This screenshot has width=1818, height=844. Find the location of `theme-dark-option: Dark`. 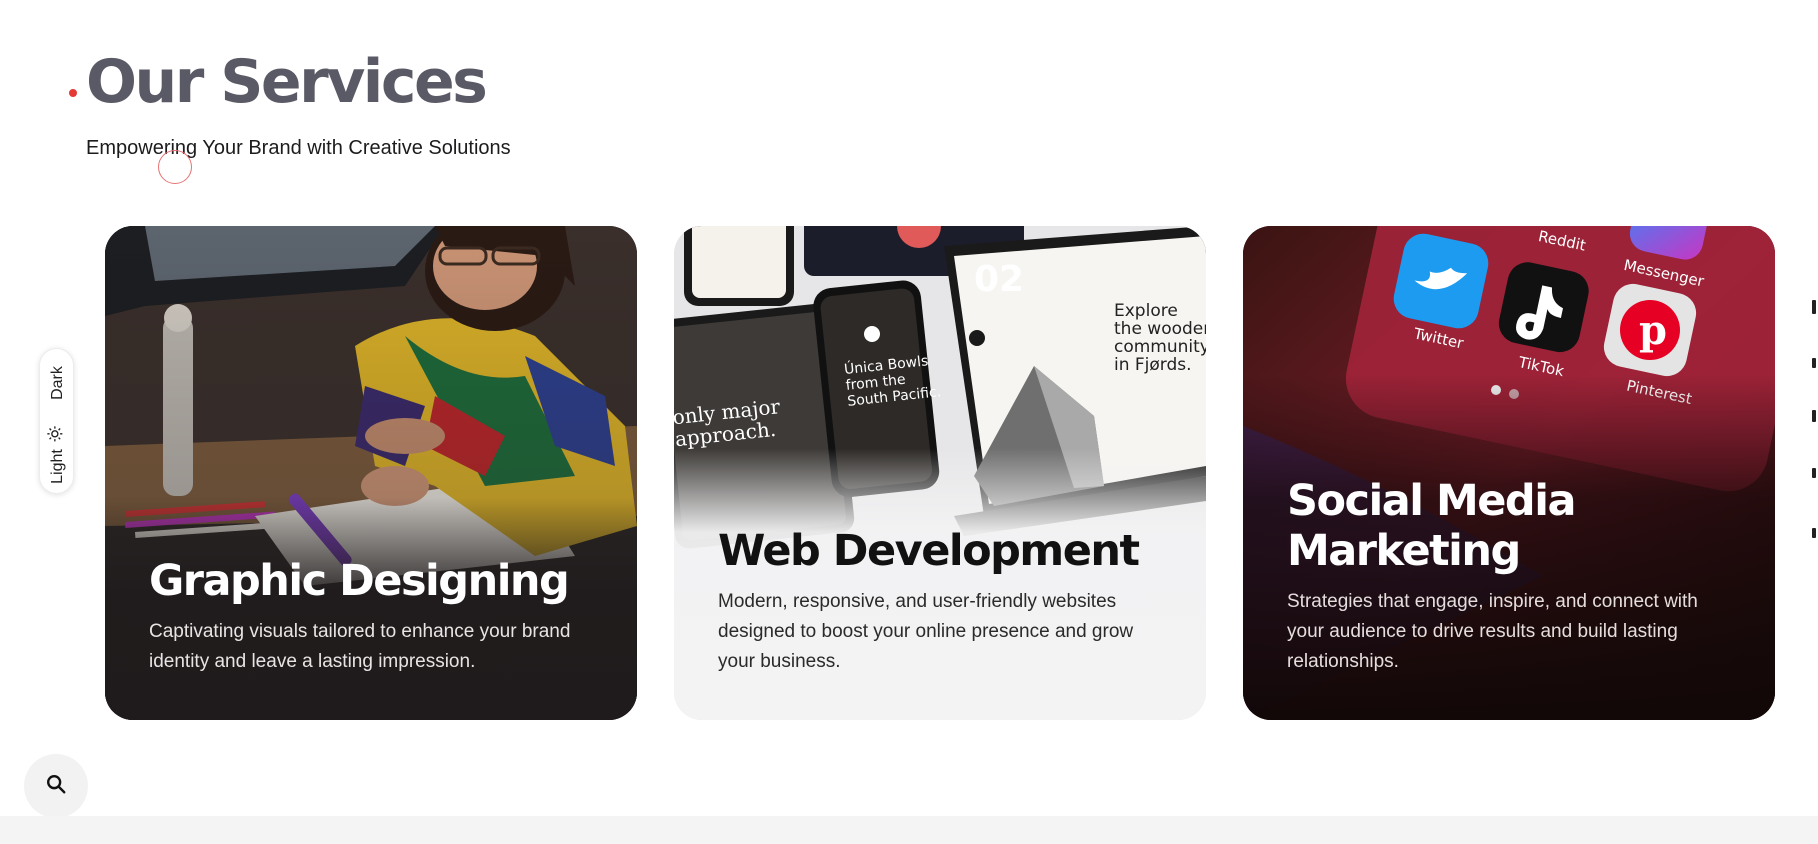

theme-dark-option: Dark is located at coordinates (57, 383).